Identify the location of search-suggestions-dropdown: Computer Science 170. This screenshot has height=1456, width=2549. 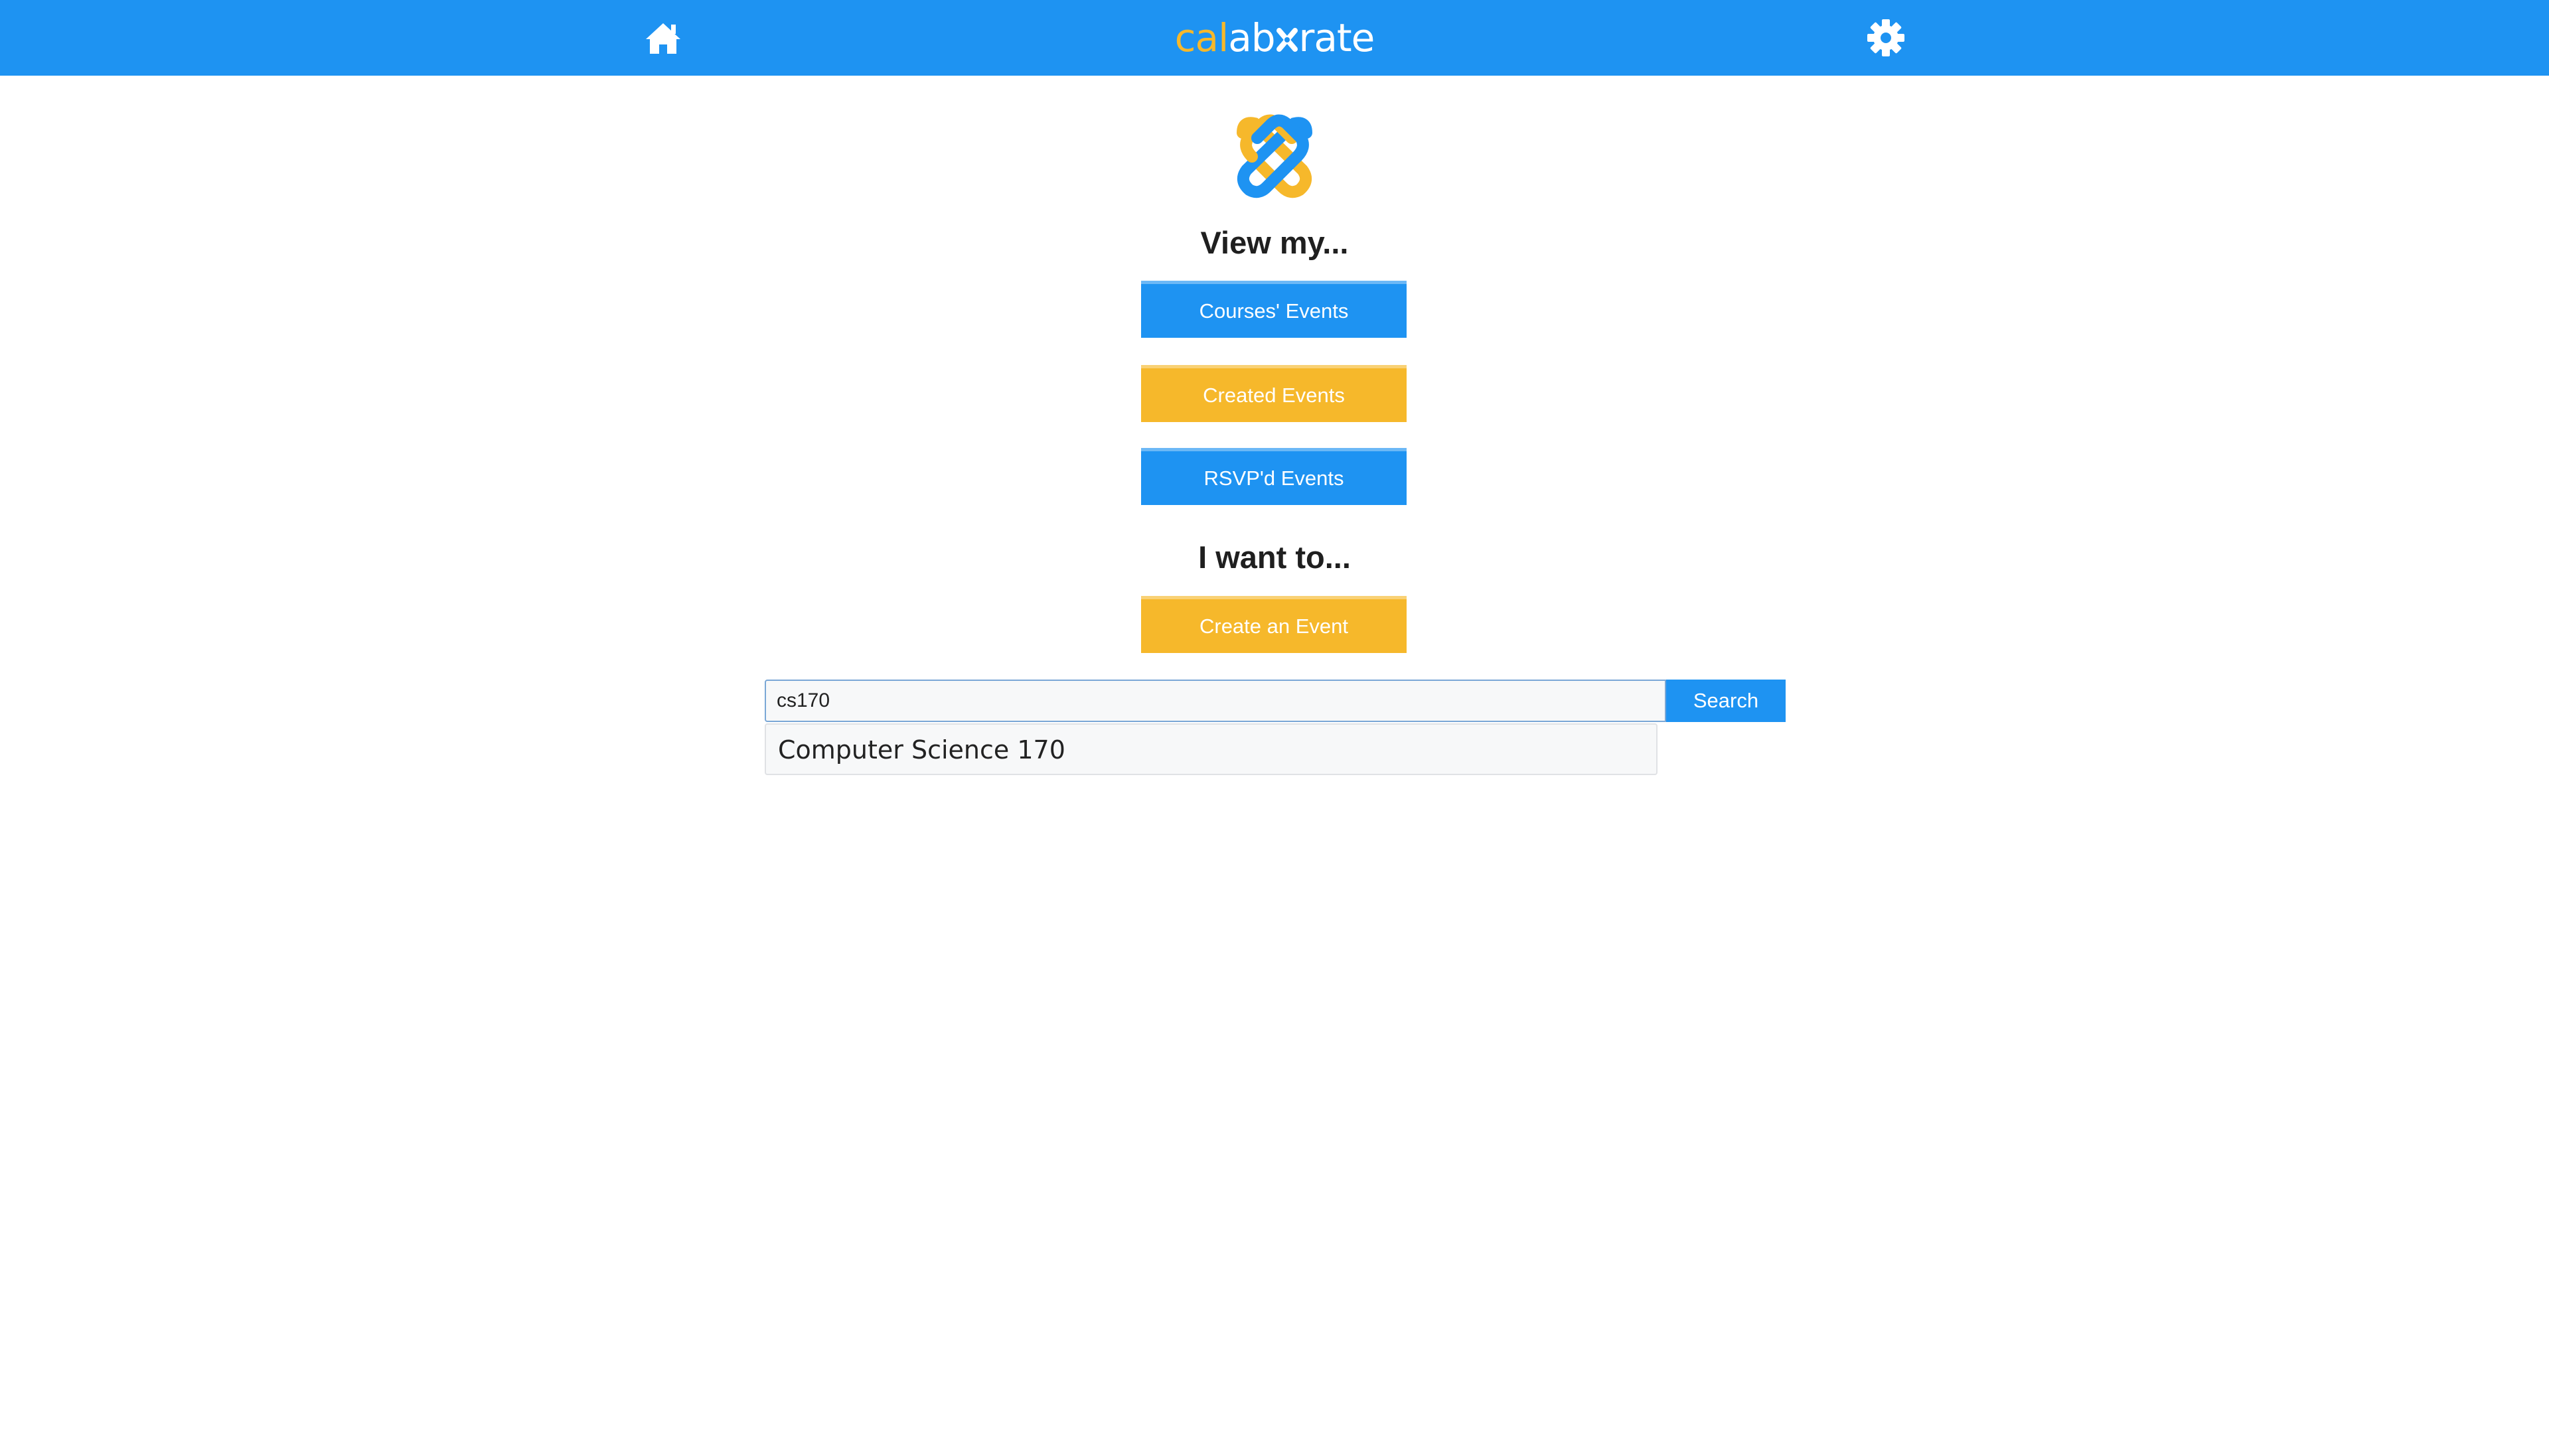
(1211, 749).